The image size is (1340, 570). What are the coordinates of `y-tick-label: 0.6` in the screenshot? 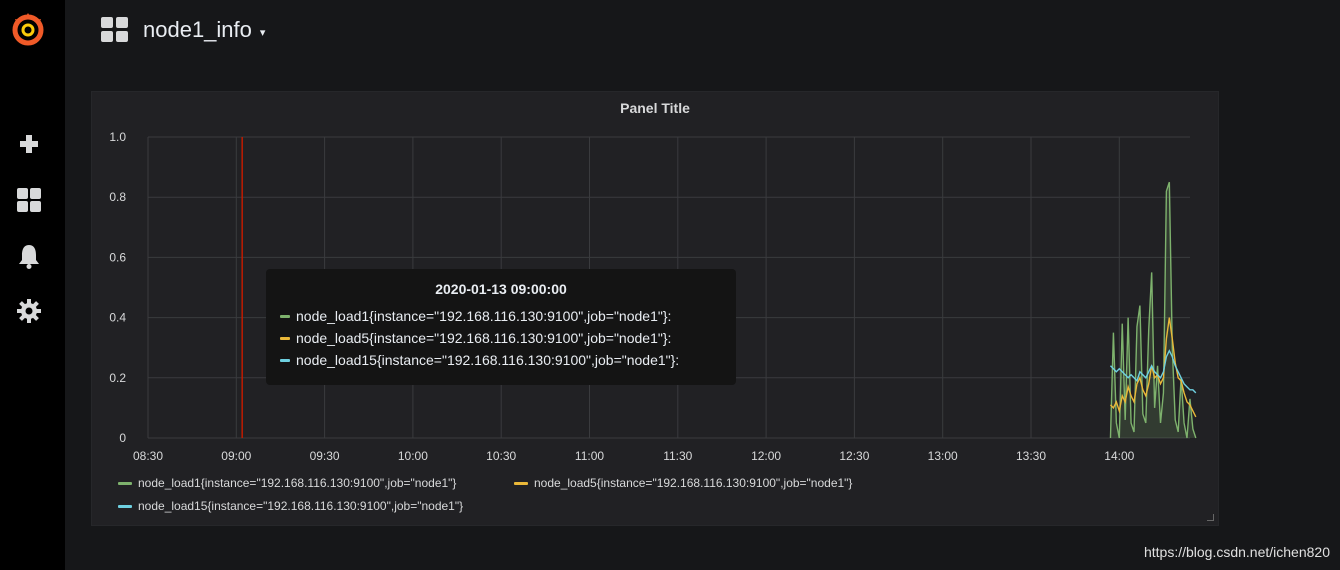 It's located at (117, 257).